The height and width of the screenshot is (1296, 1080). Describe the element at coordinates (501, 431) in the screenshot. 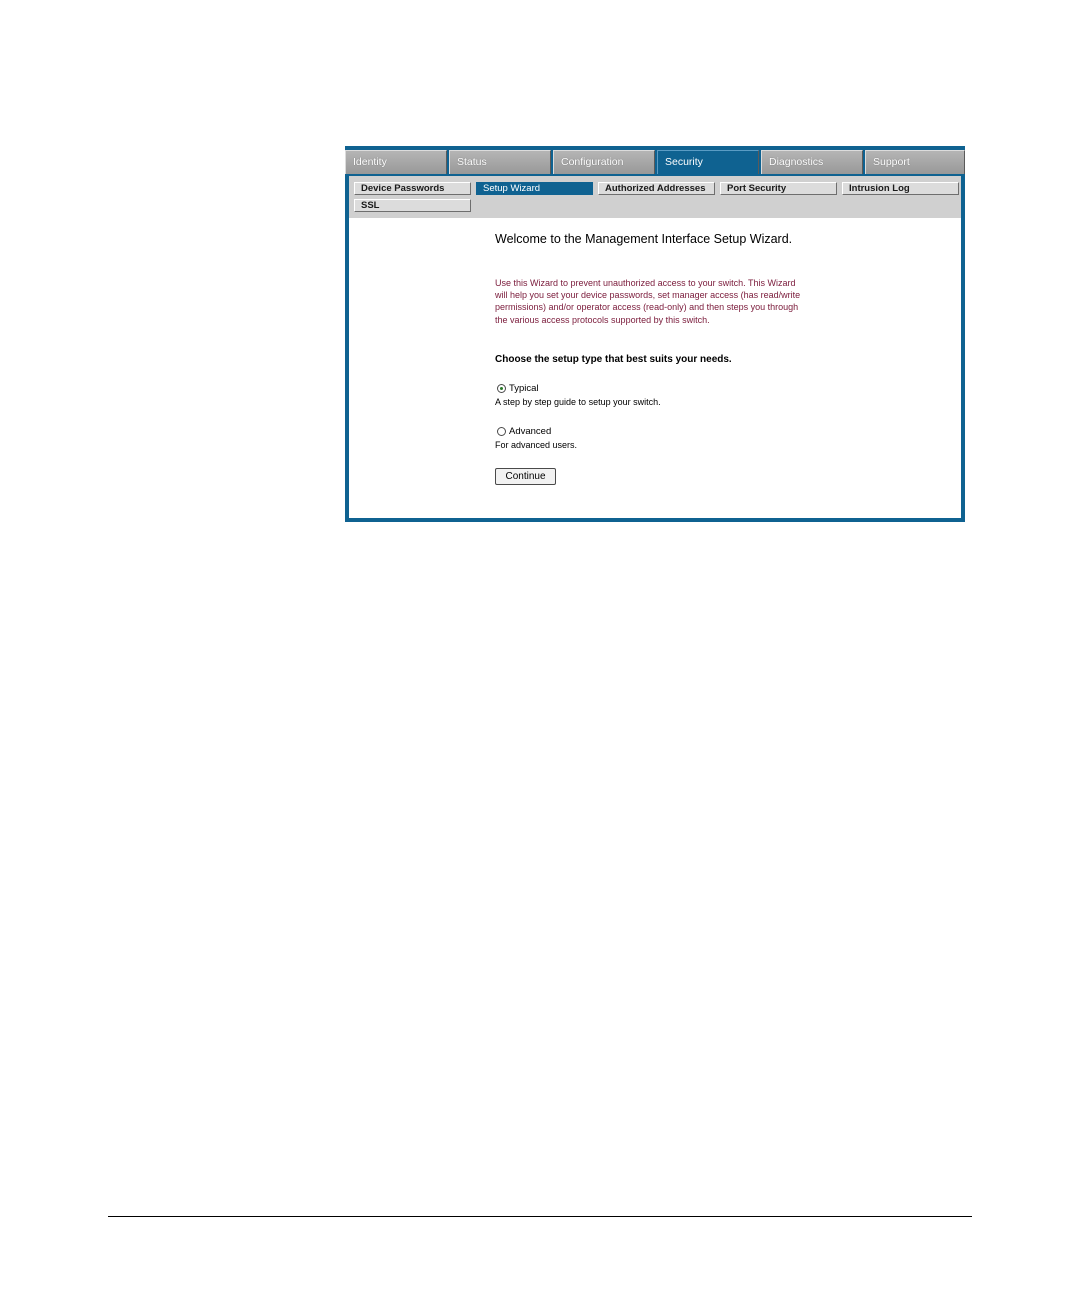

I see `radio-advanced` at that location.